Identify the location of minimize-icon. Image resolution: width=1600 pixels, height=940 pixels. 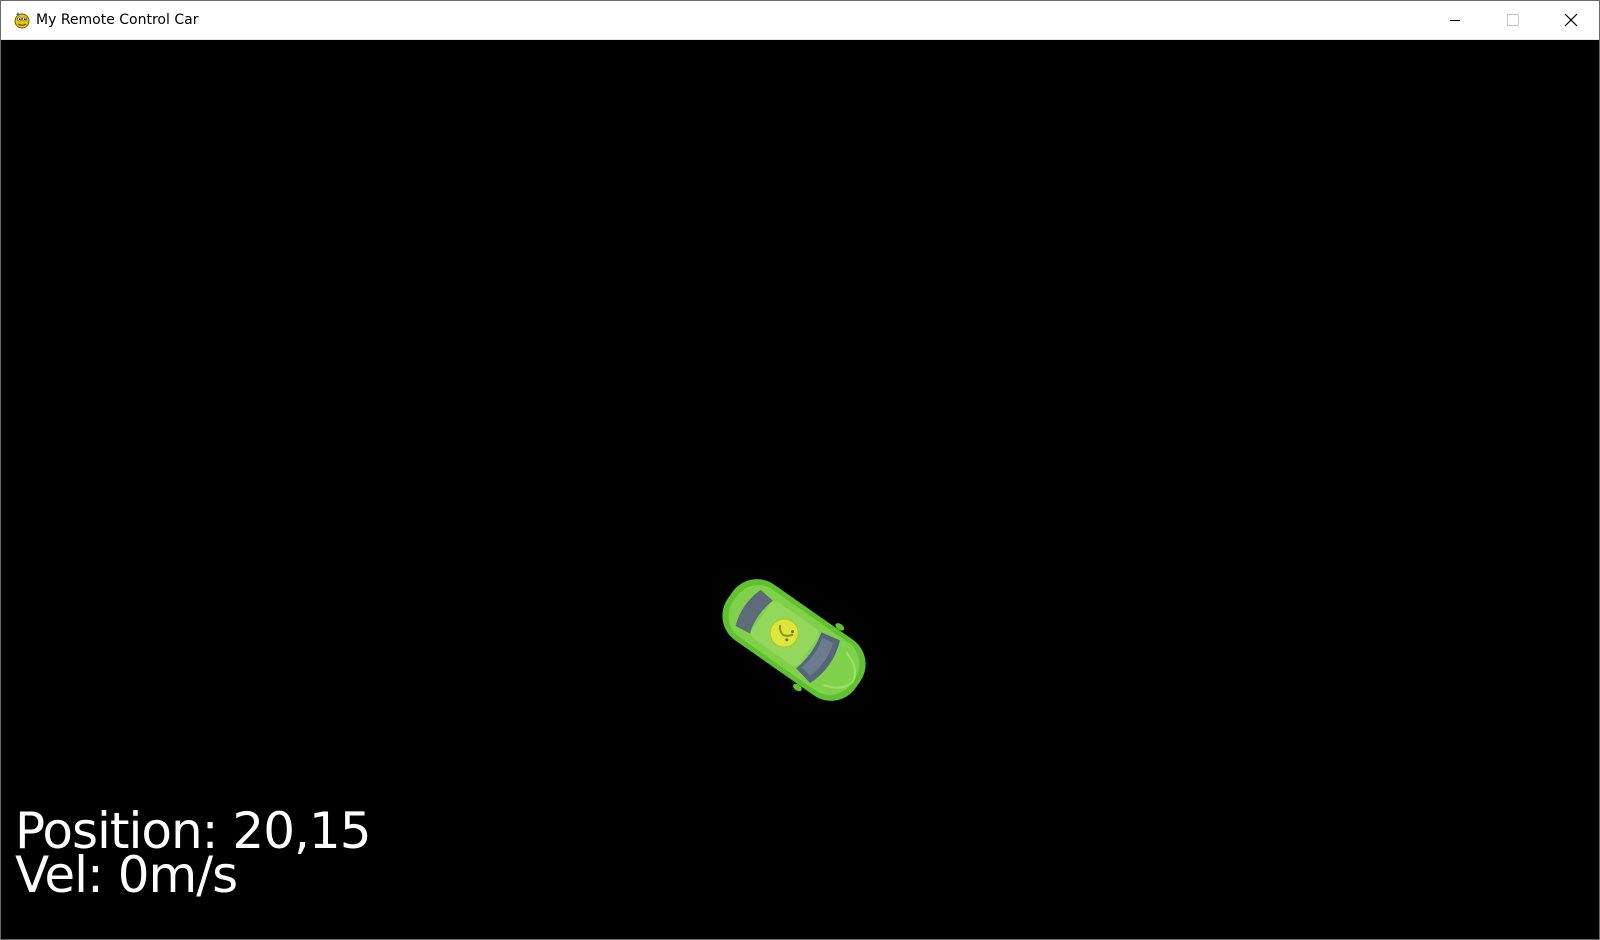
(1455, 20).